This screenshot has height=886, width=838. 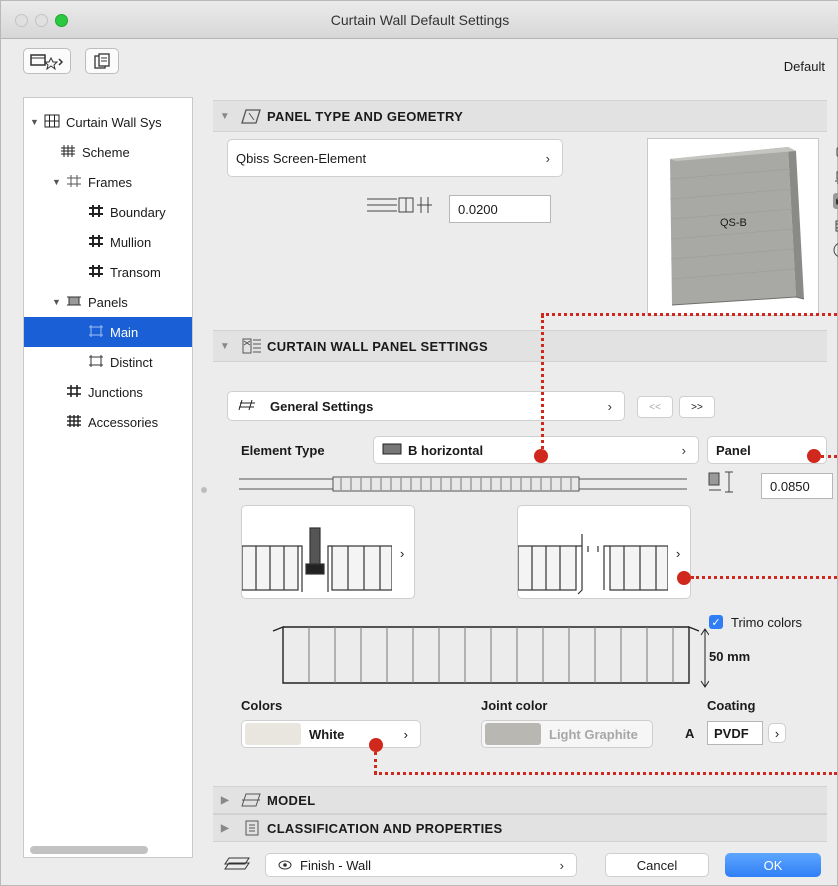 What do you see at coordinates (96, 332) in the screenshot?
I see `panel-icon` at bounding box center [96, 332].